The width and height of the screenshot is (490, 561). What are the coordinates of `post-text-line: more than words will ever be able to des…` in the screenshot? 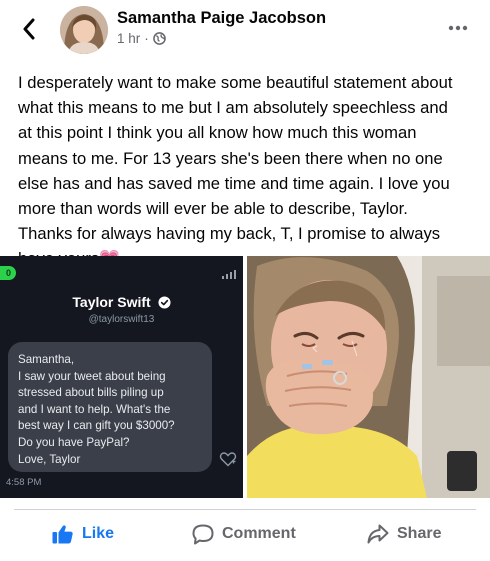 It's located at (213, 209).